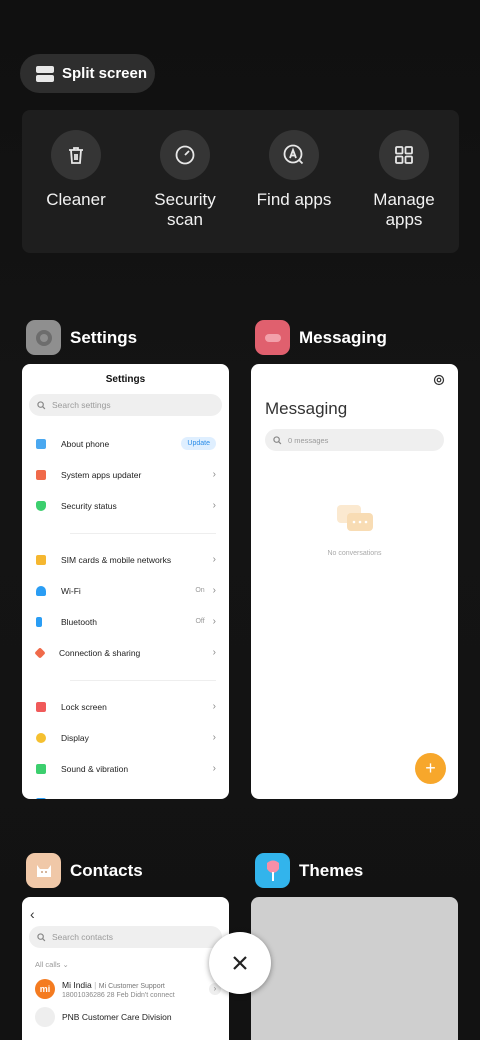 The image size is (480, 1040). What do you see at coordinates (125, 443) in the screenshot?
I see `settings-item-about-phone: About phone Update` at bounding box center [125, 443].